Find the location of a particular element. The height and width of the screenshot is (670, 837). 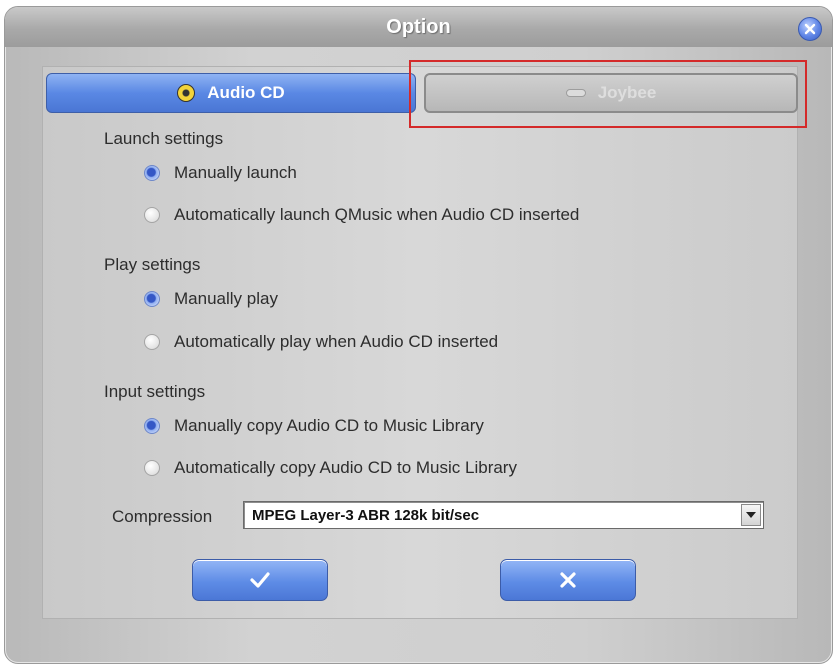

chevron-down-icon is located at coordinates (751, 515).